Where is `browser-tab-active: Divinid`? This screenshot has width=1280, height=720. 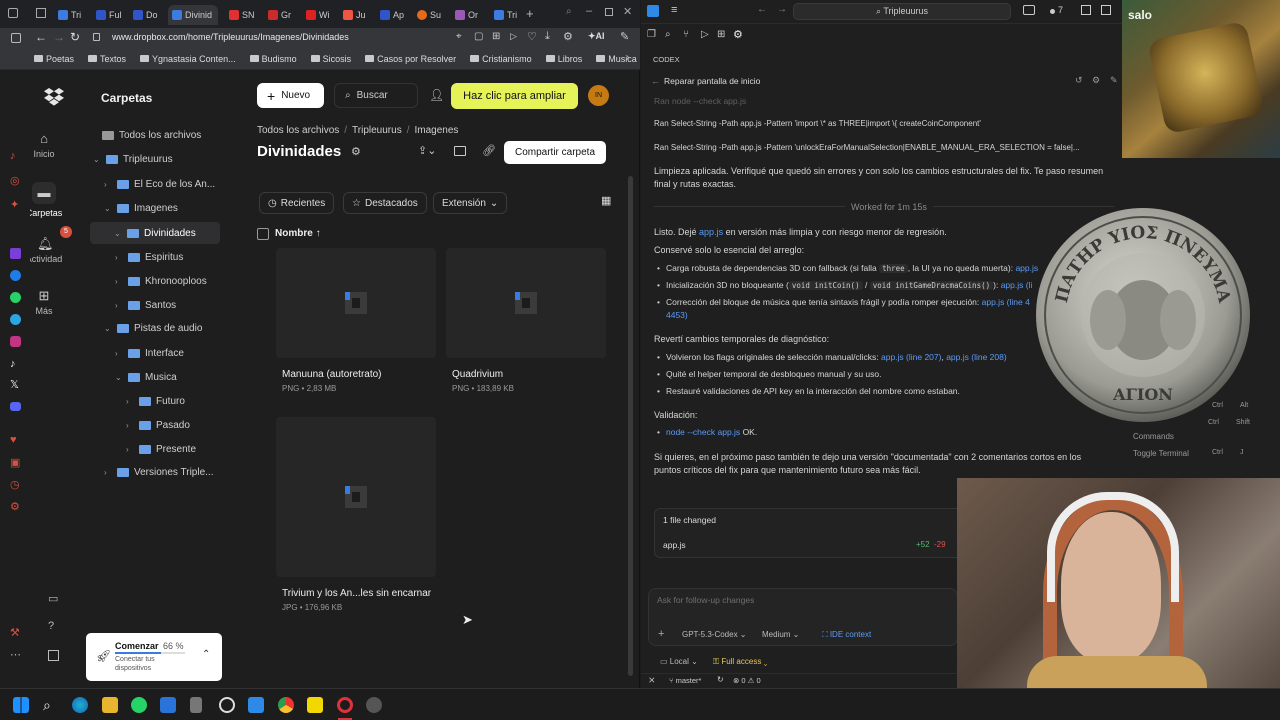
browser-tab-active: Divinid is located at coordinates (193, 15).